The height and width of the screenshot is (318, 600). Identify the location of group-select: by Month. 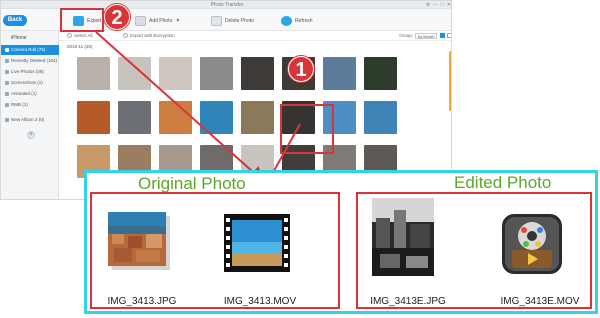
(426, 36).